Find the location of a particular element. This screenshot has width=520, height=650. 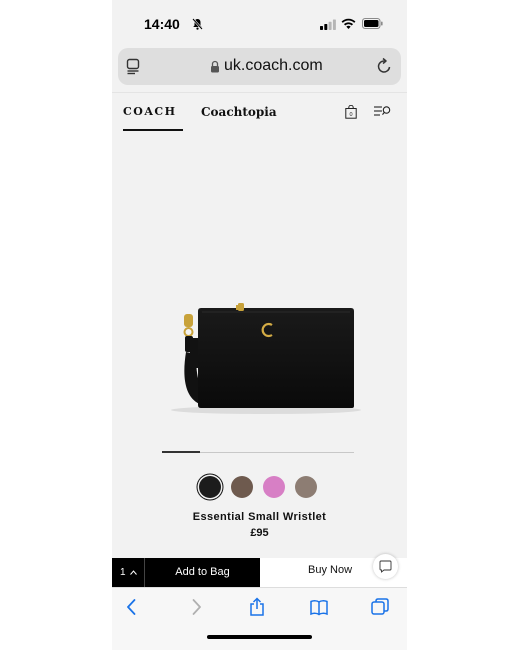

tab-coach: COACH is located at coordinates (150, 111).